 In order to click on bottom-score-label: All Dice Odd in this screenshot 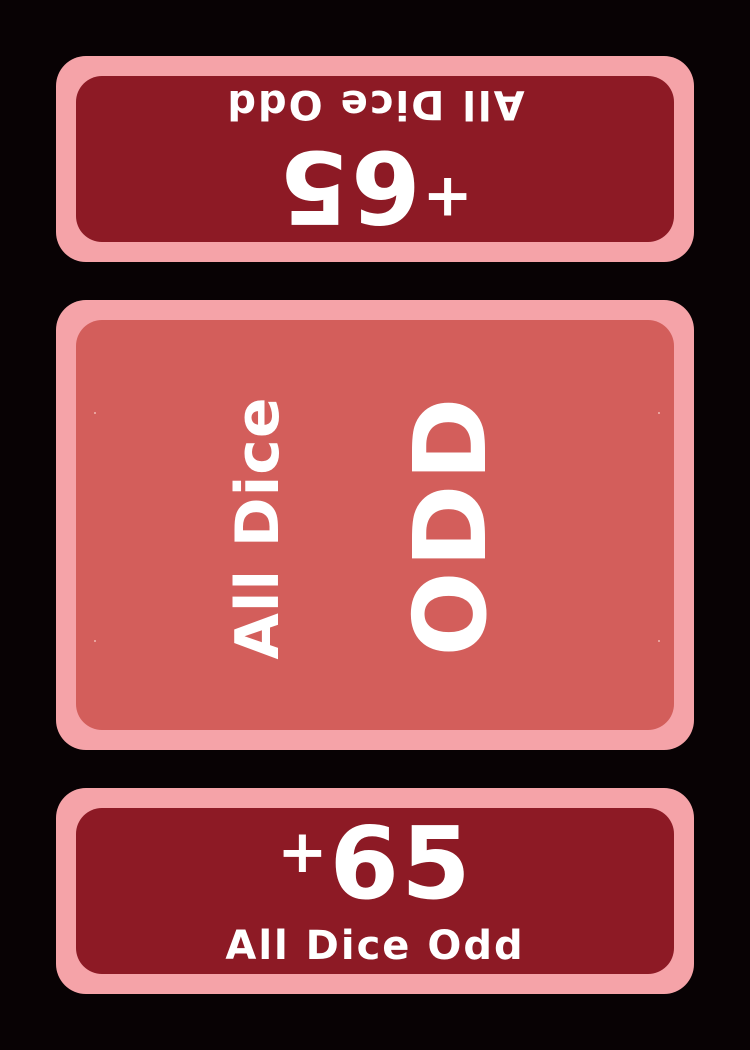, I will do `click(375, 946)`.